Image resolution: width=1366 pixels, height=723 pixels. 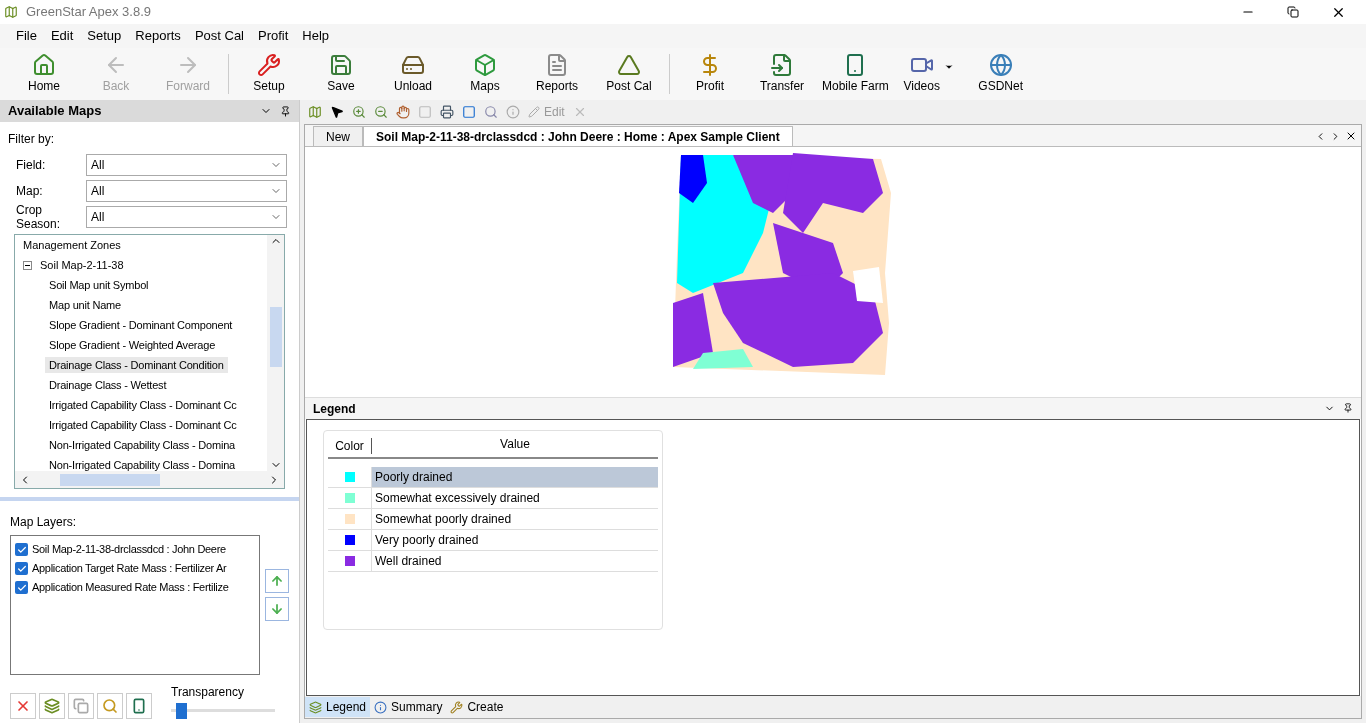 I want to click on toolbar-button: Transfer, so click(x=782, y=74).